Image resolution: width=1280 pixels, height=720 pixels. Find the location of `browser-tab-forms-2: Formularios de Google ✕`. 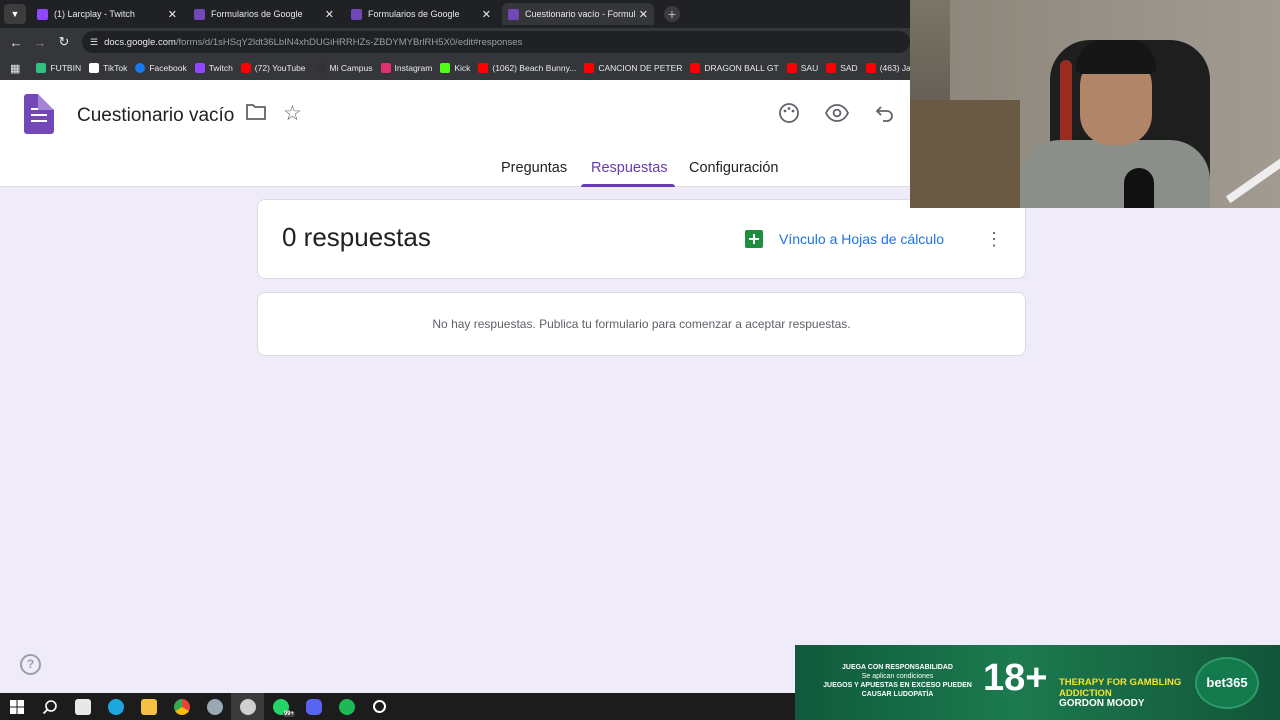

browser-tab-forms-2: Formularios de Google ✕ is located at coordinates (421, 14).